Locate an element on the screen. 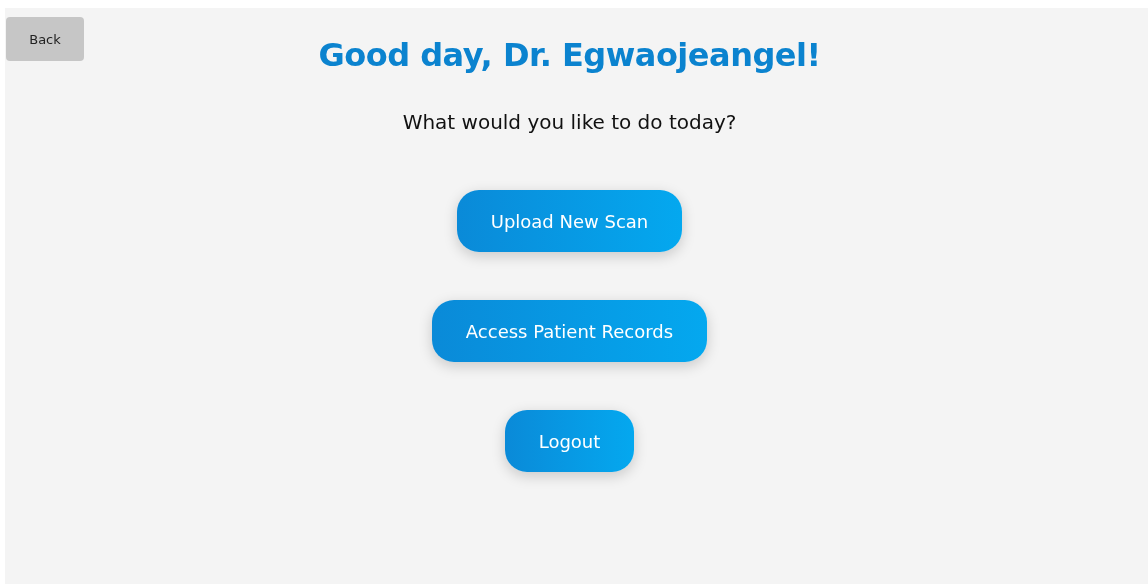 The image size is (1148, 584). action-button: Access Patient Records is located at coordinates (569, 331).